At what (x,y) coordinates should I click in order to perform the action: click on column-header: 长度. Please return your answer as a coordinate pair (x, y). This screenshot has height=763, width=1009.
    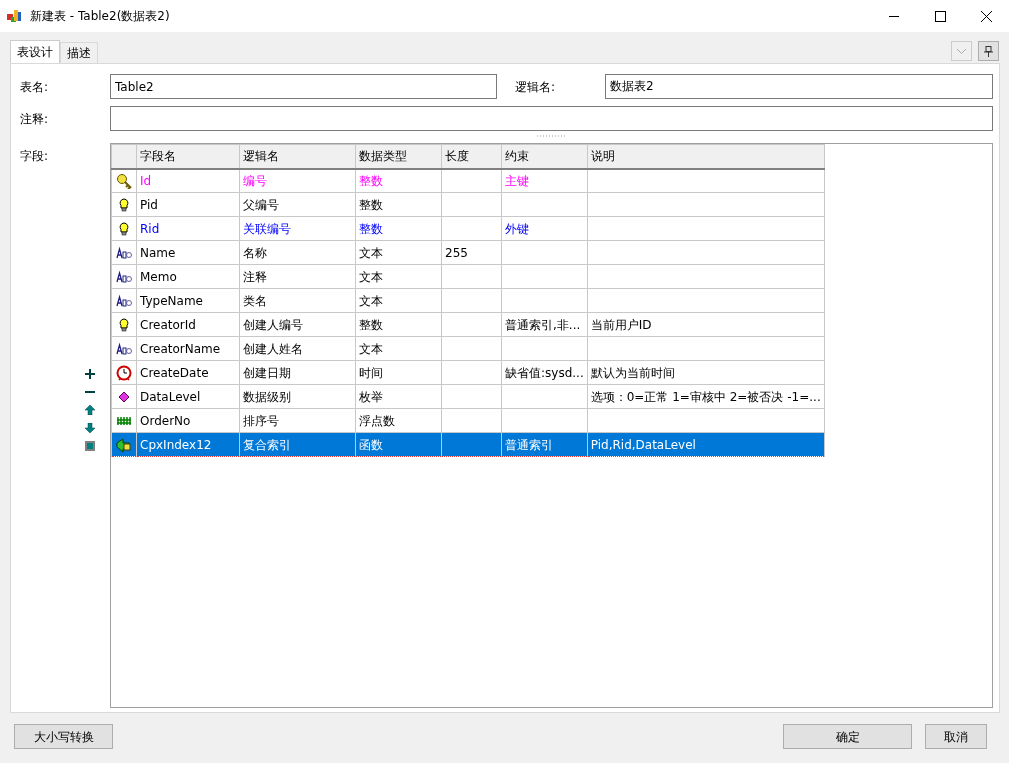
    Looking at the image, I should click on (471, 156).